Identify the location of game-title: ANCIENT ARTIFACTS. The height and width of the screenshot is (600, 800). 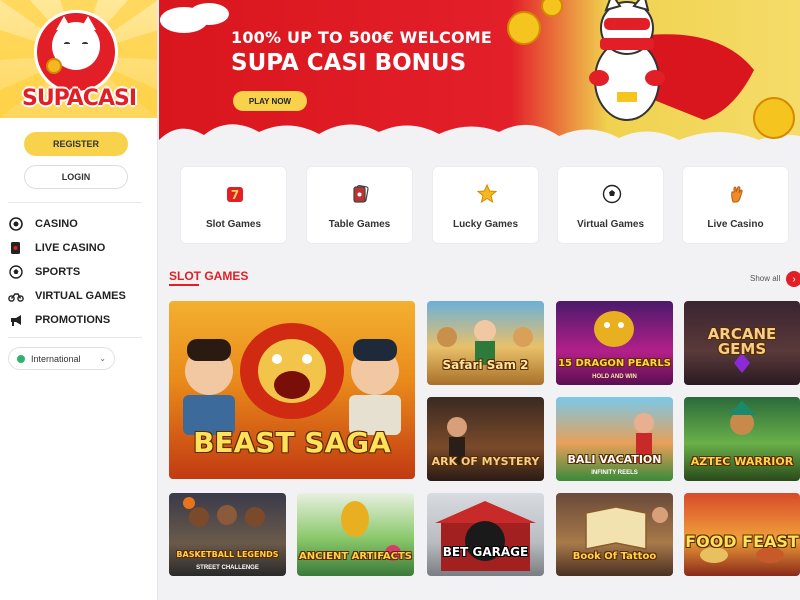
(355, 556).